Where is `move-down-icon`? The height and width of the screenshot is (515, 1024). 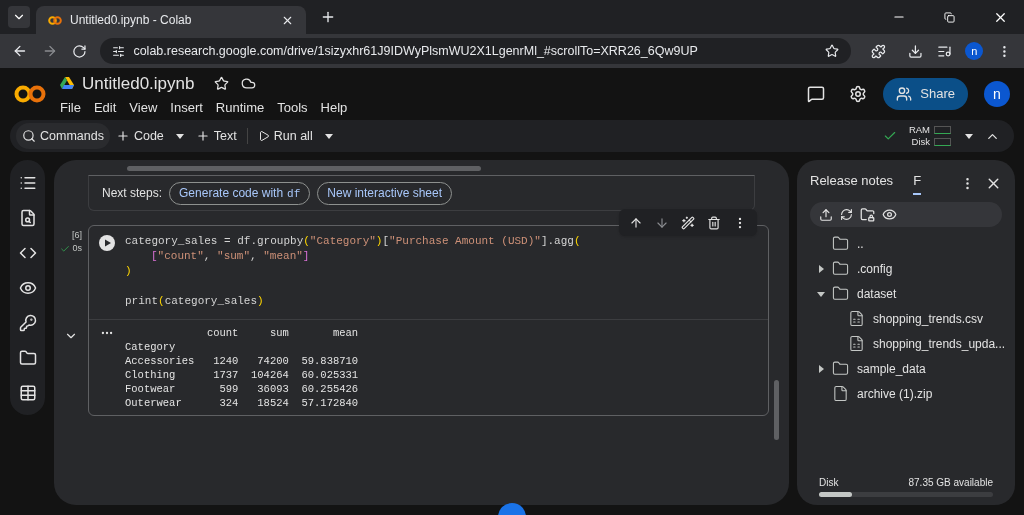 move-down-icon is located at coordinates (662, 222).